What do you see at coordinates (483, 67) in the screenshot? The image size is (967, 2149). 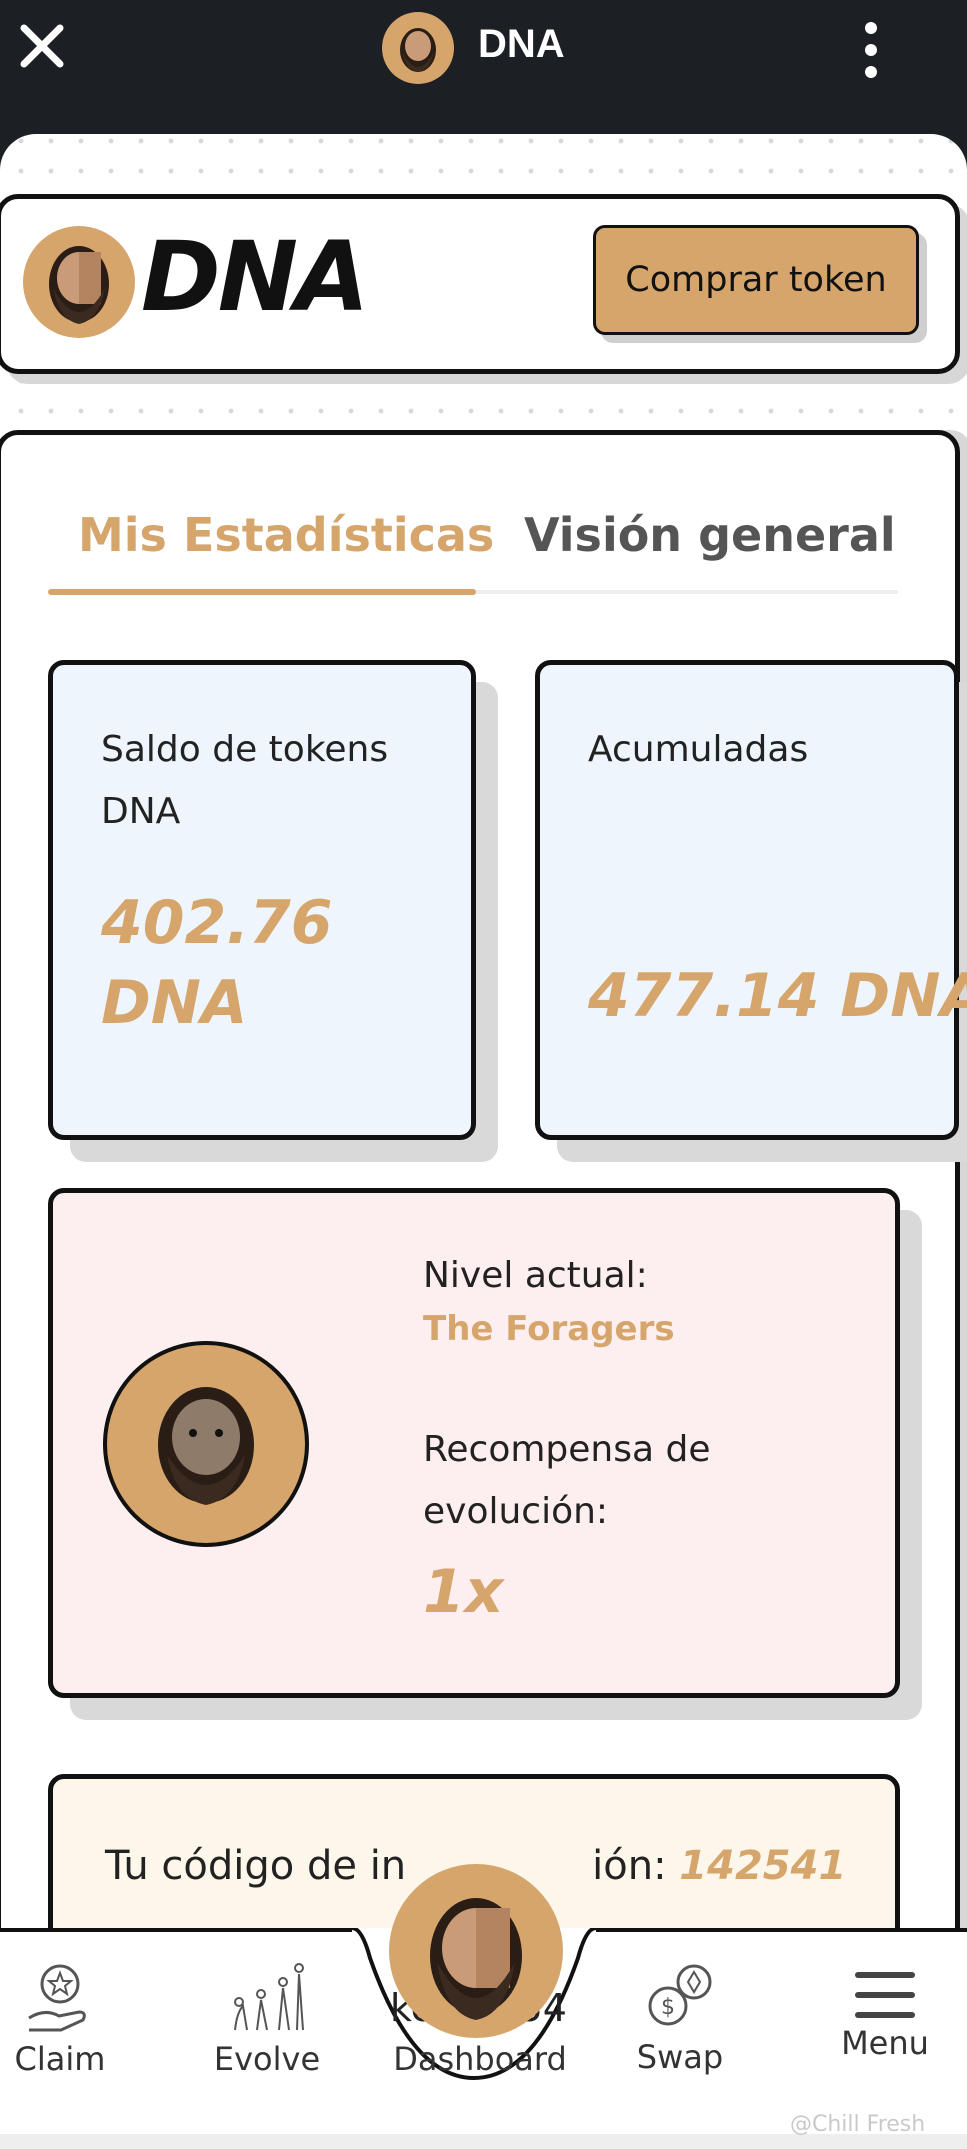 I see `top-bar: DNA` at bounding box center [483, 67].